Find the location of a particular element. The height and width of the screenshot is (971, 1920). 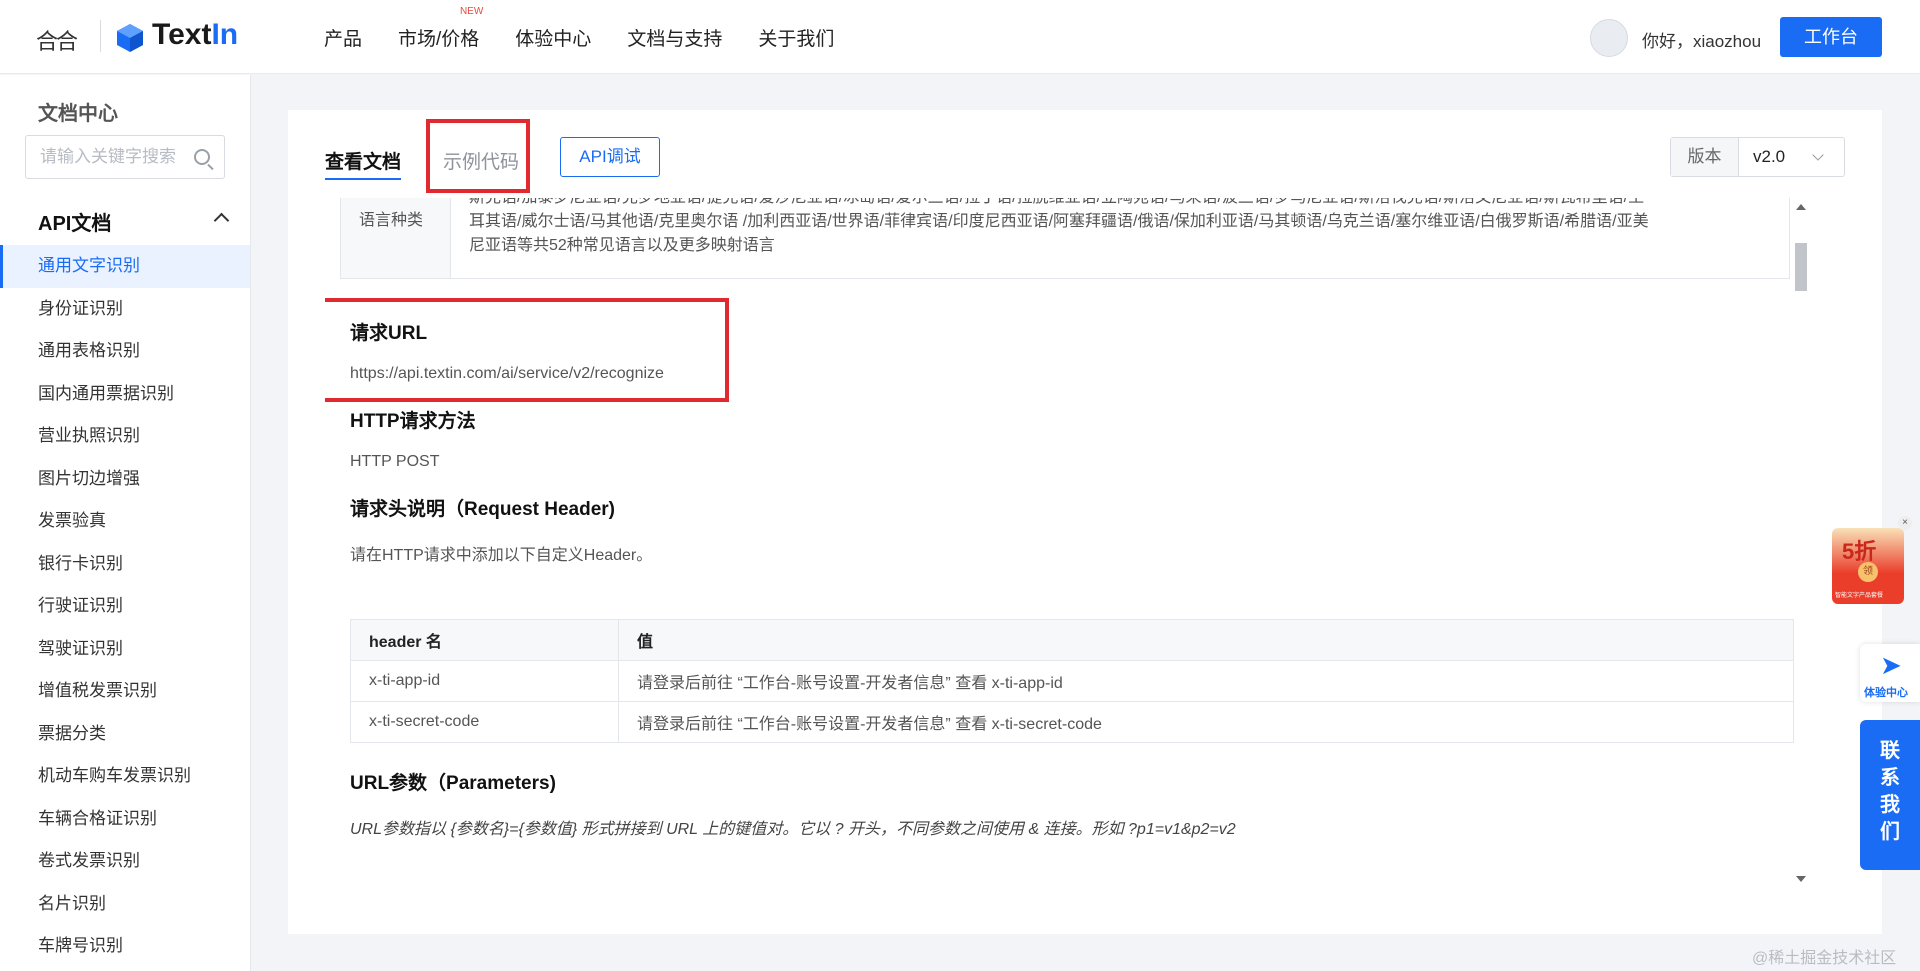

main-nav: 产品 市场/价格 NEW 体验中心 文档与支持 关于我们 is located at coordinates (579, 28).